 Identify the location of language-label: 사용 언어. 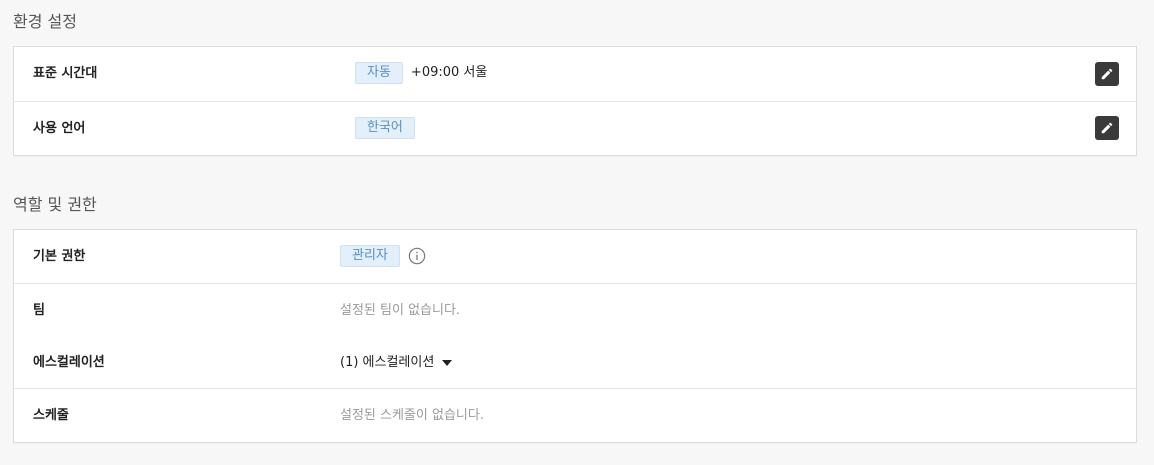
(59, 128).